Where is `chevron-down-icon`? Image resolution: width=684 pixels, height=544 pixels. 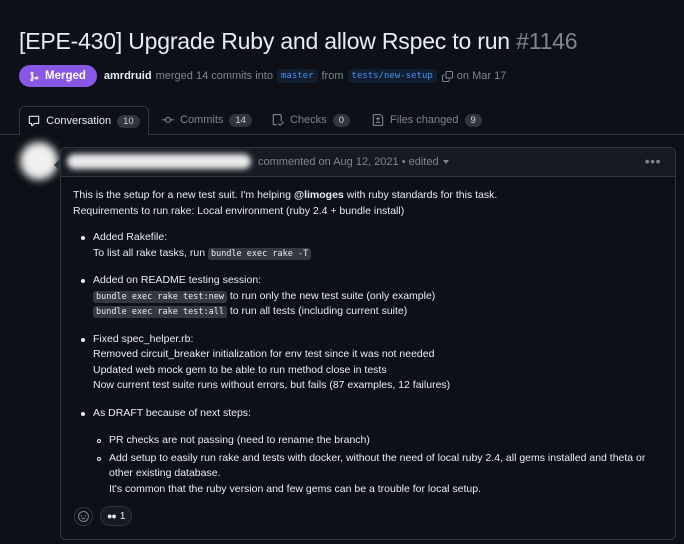 chevron-down-icon is located at coordinates (445, 162).